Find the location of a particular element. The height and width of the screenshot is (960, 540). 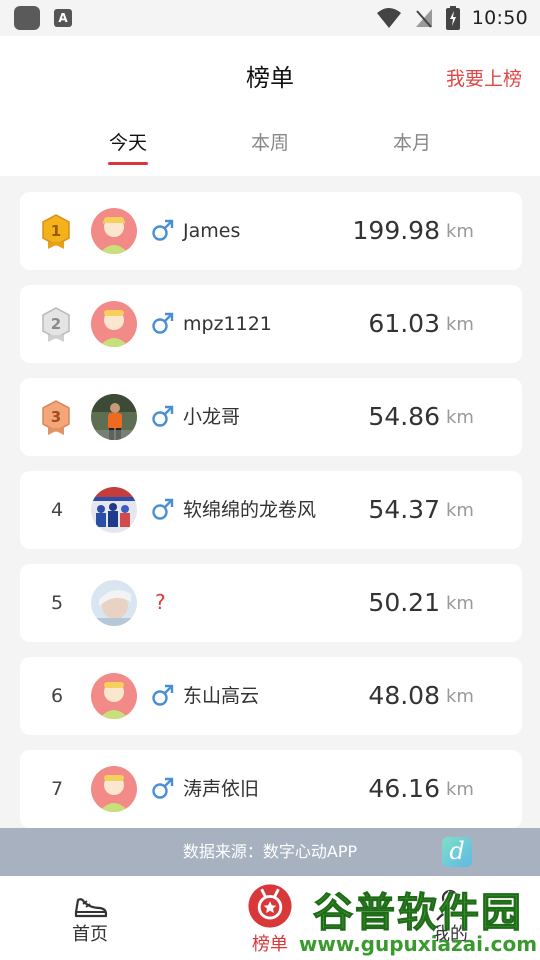

tab-this-month: 本月 is located at coordinates (412, 141).